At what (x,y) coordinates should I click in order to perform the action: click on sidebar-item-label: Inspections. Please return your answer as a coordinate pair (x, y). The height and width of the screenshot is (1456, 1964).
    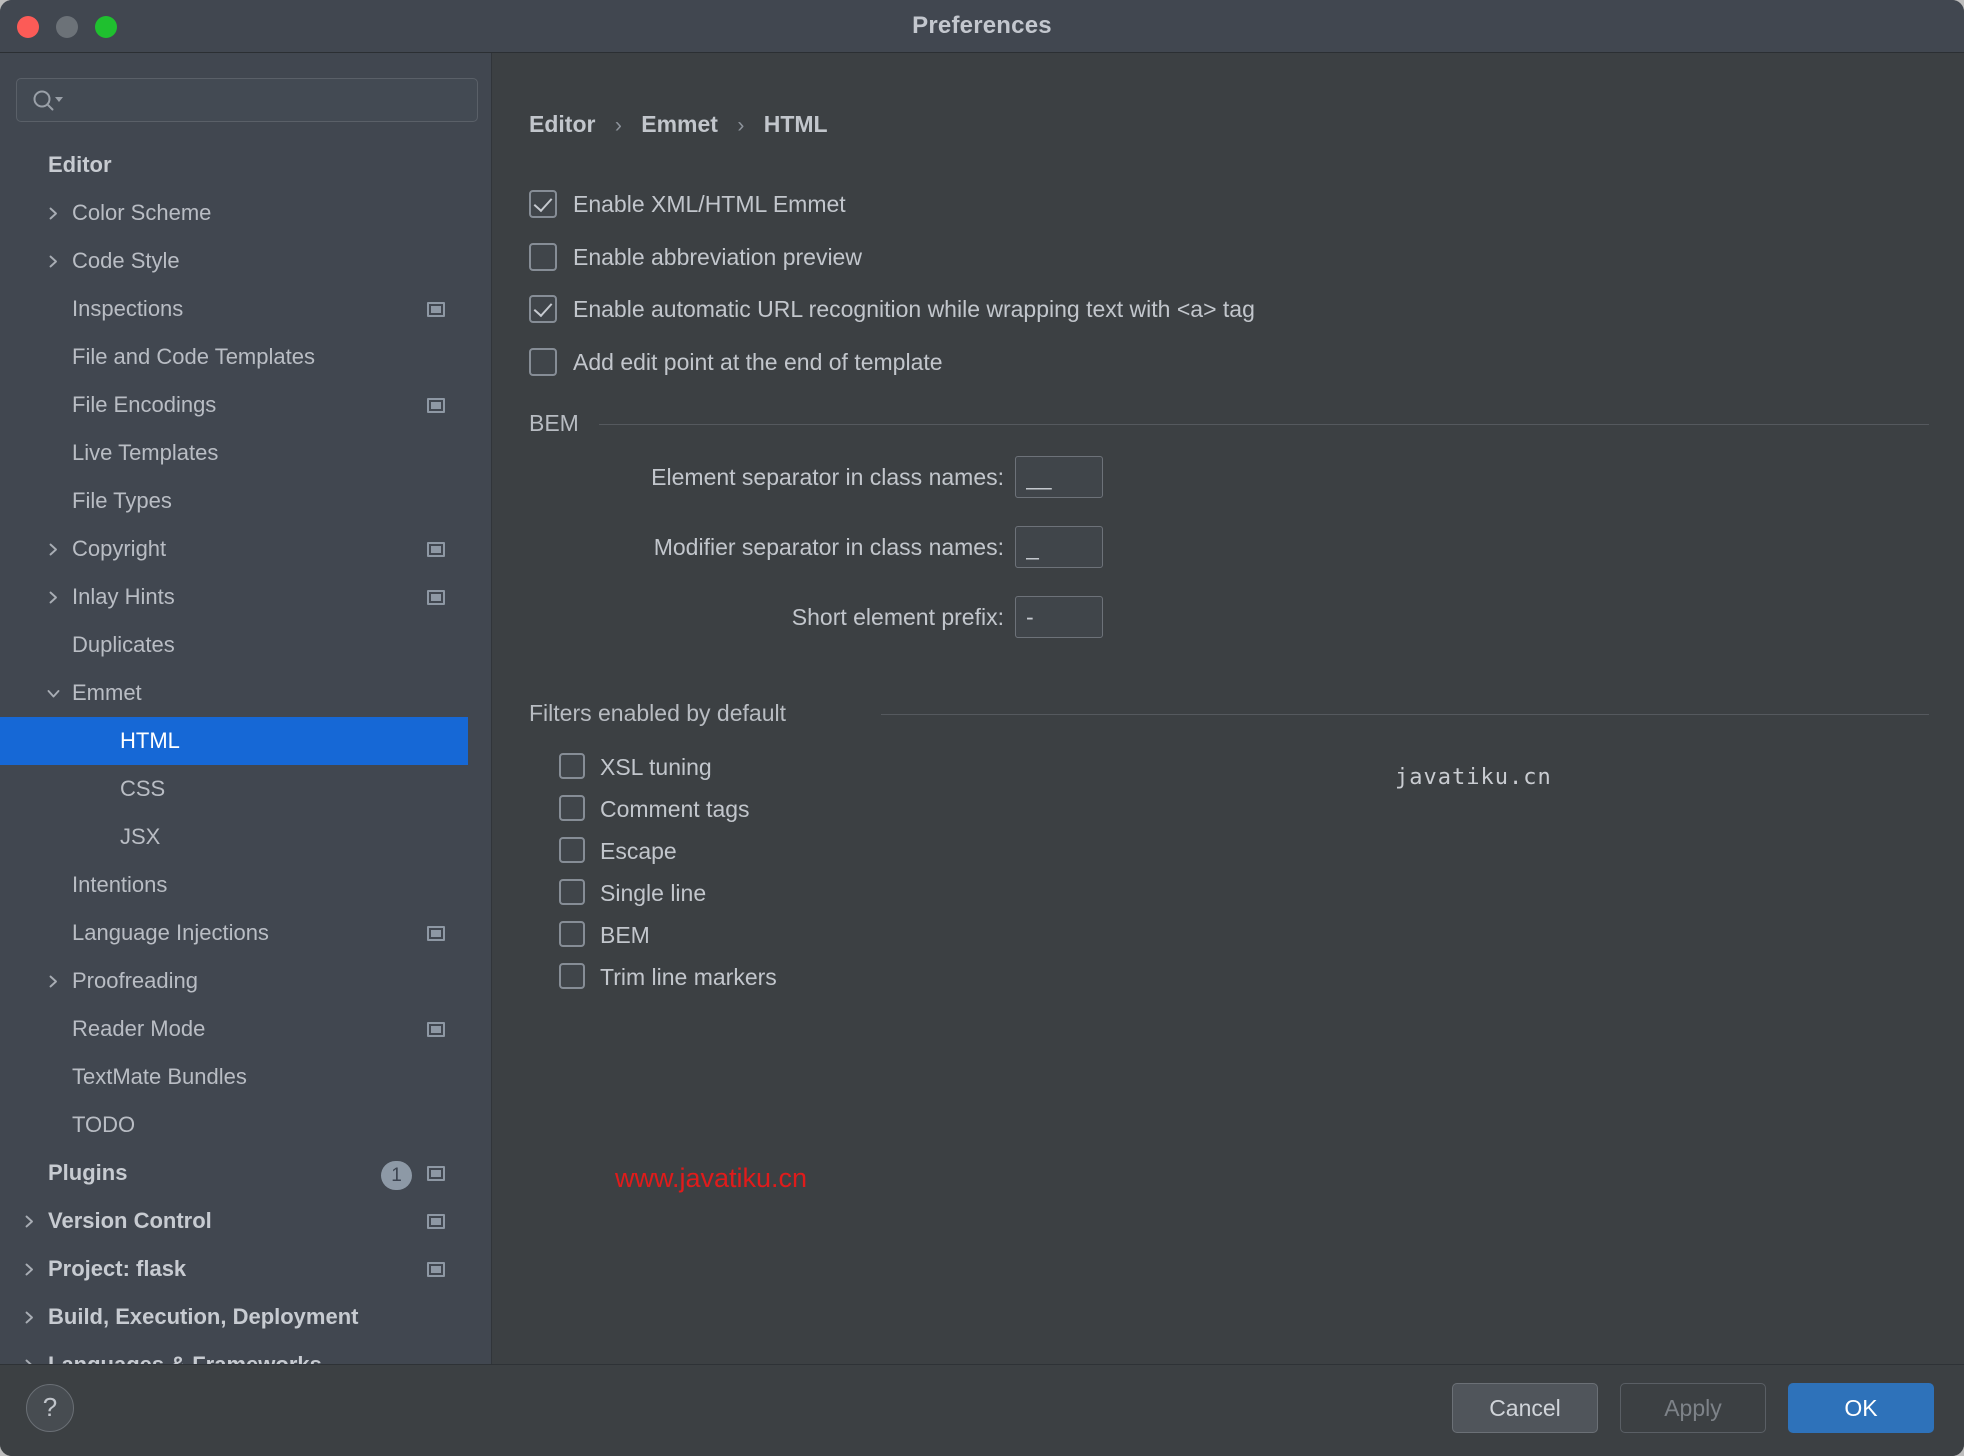
    Looking at the image, I should click on (128, 308).